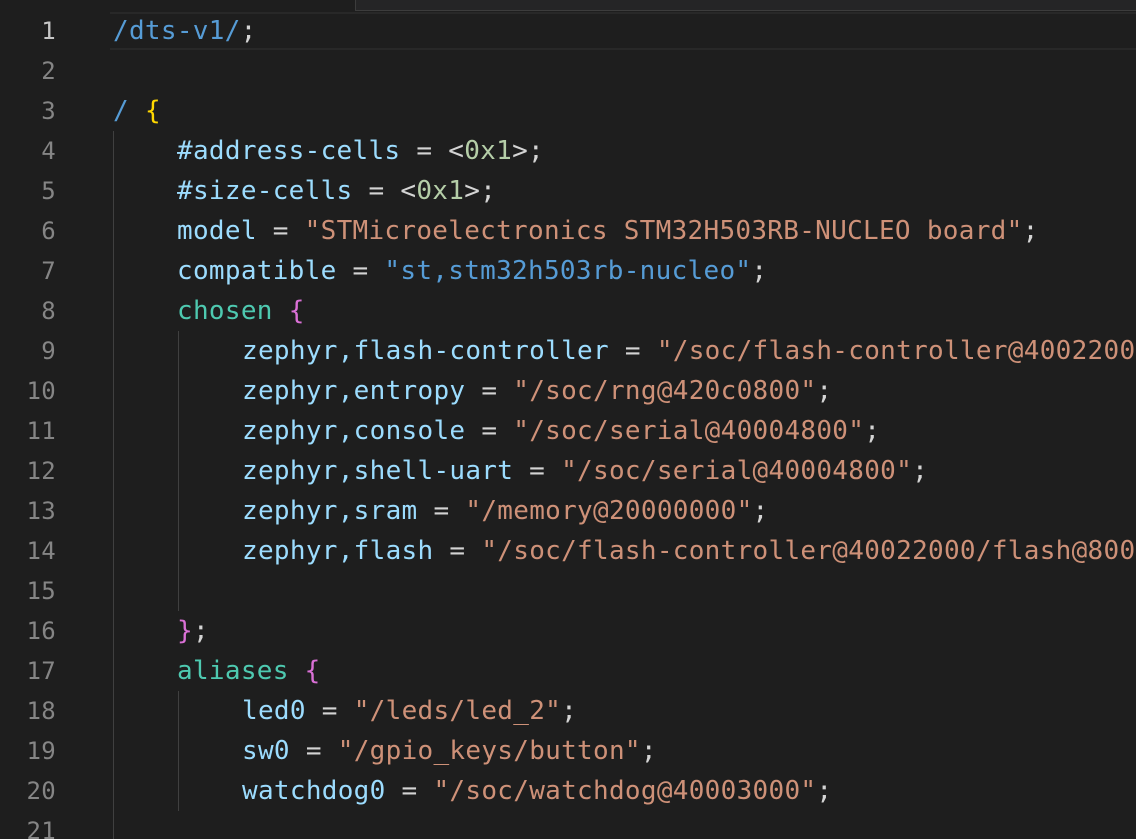 Image resolution: width=1136 pixels, height=839 pixels. What do you see at coordinates (48, 31) in the screenshot?
I see `line-number: 1` at bounding box center [48, 31].